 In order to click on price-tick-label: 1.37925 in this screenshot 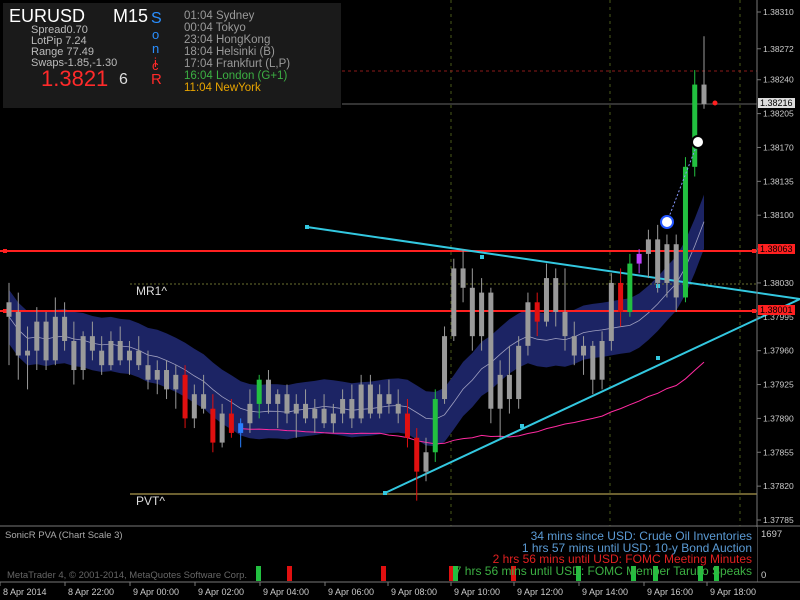, I will do `click(778, 385)`.